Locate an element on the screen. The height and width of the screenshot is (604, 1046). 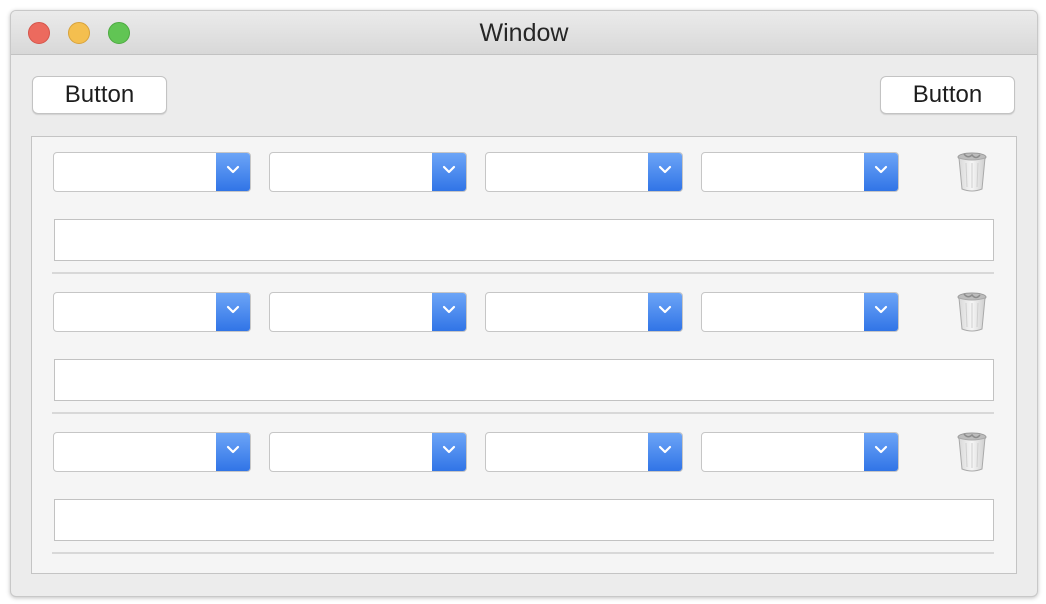
window-title: Window is located at coordinates (524, 33).